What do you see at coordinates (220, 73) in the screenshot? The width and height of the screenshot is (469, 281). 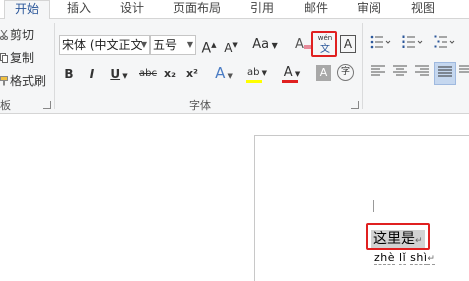 I see `text-effects-icon: A` at bounding box center [220, 73].